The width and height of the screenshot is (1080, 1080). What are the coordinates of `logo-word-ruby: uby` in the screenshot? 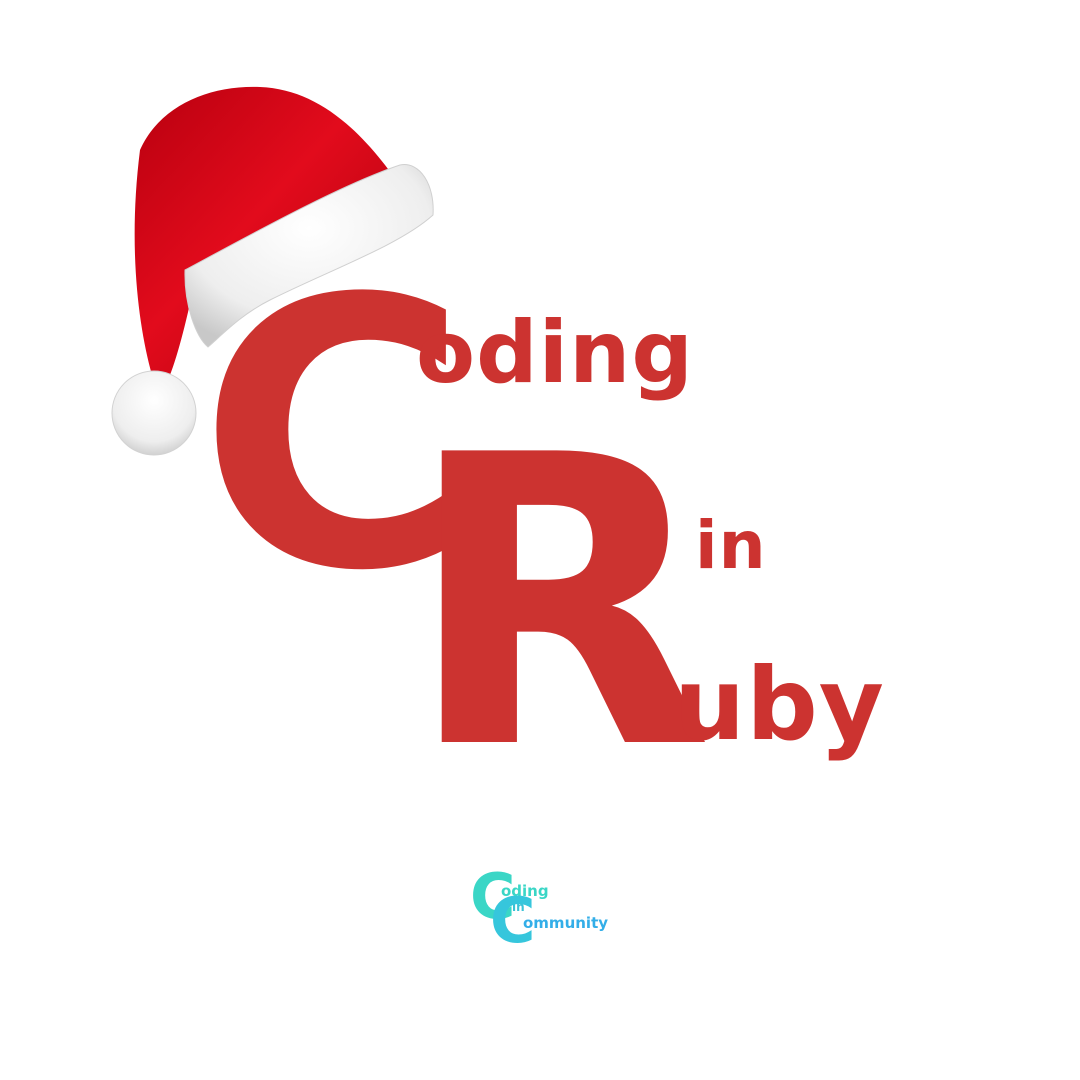 It's located at (779, 704).